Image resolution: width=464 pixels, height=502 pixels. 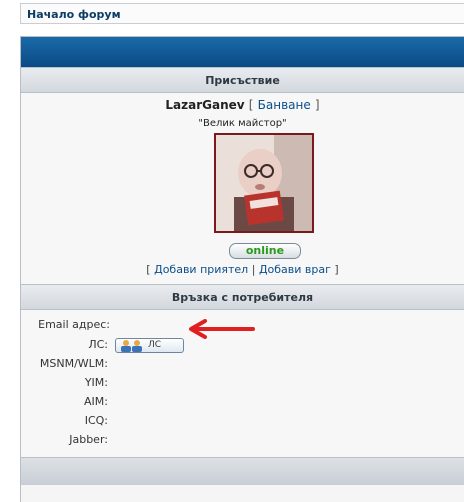 What do you see at coordinates (96, 401) in the screenshot?
I see `aim-label: AIM:` at bounding box center [96, 401].